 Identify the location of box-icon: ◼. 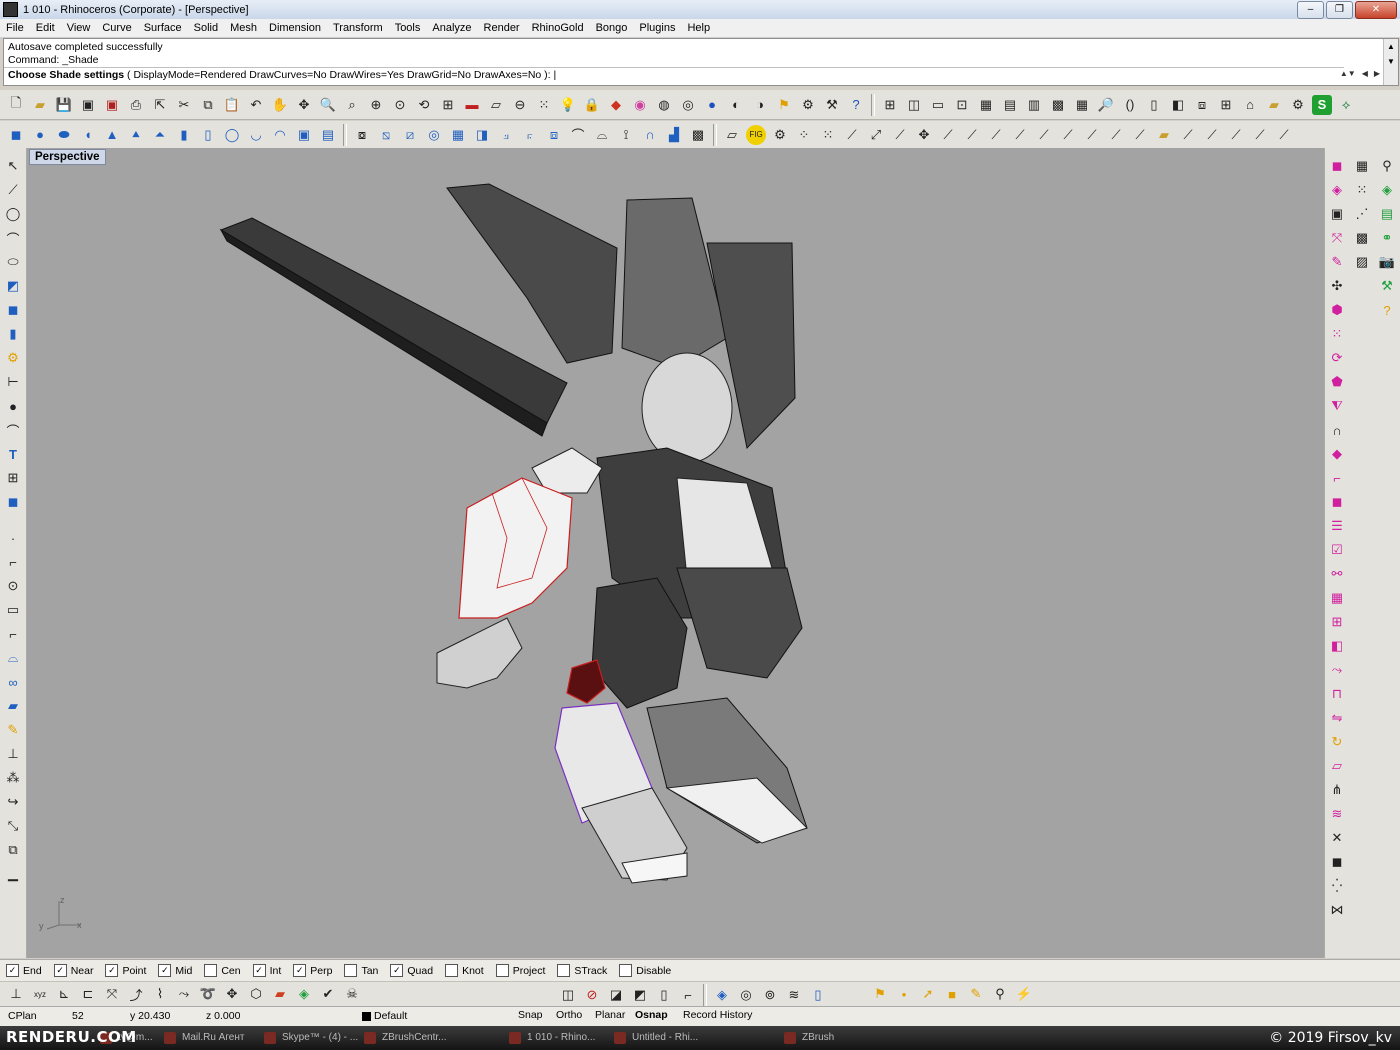
(16, 135).